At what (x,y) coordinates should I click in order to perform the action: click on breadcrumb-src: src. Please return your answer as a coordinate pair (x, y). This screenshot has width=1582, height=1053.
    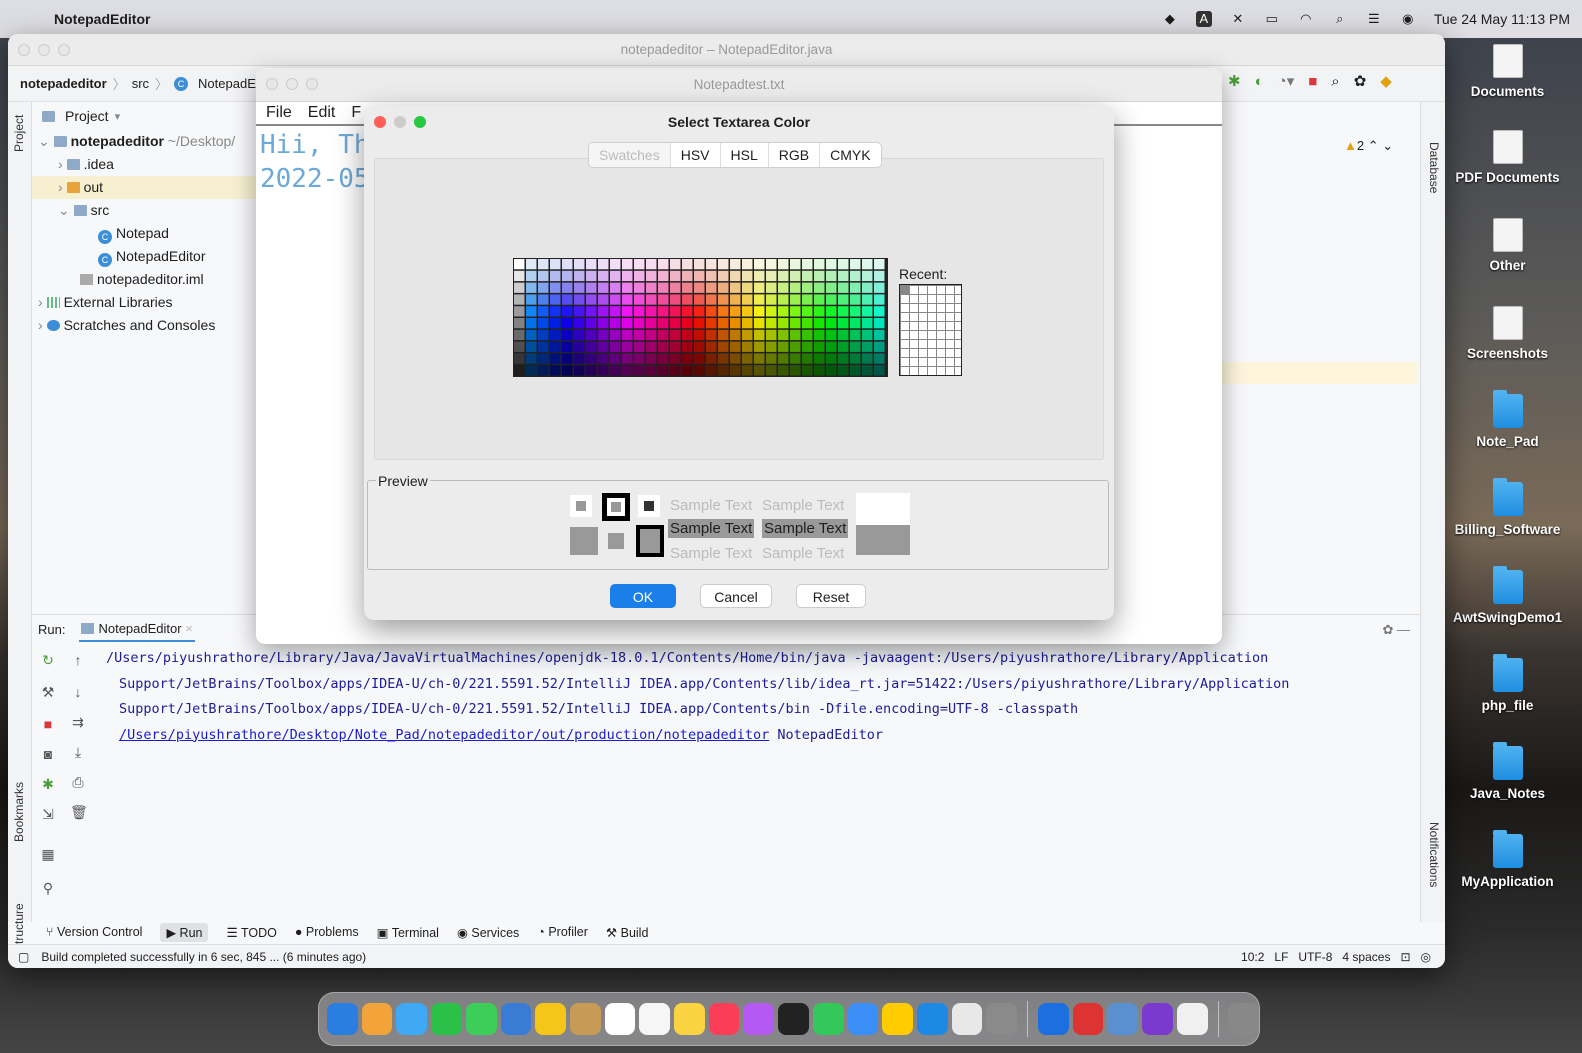
    Looking at the image, I should click on (140, 83).